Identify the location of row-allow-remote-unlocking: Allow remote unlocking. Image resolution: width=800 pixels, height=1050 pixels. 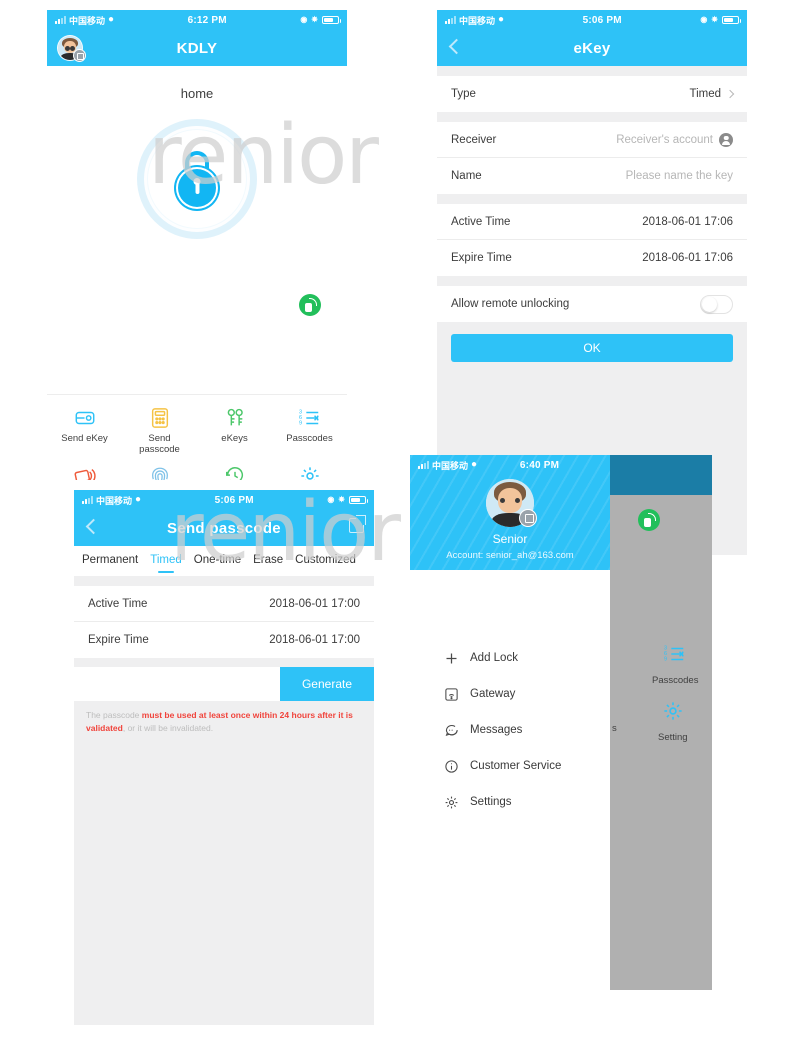
(592, 304).